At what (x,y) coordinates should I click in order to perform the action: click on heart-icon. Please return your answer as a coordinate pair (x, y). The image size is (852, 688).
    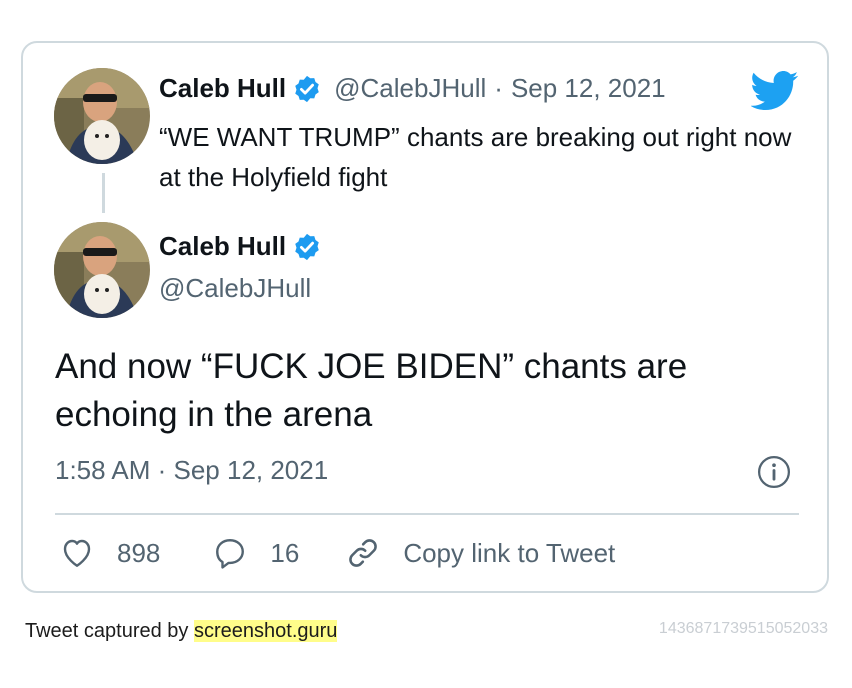
    Looking at the image, I should click on (77, 553).